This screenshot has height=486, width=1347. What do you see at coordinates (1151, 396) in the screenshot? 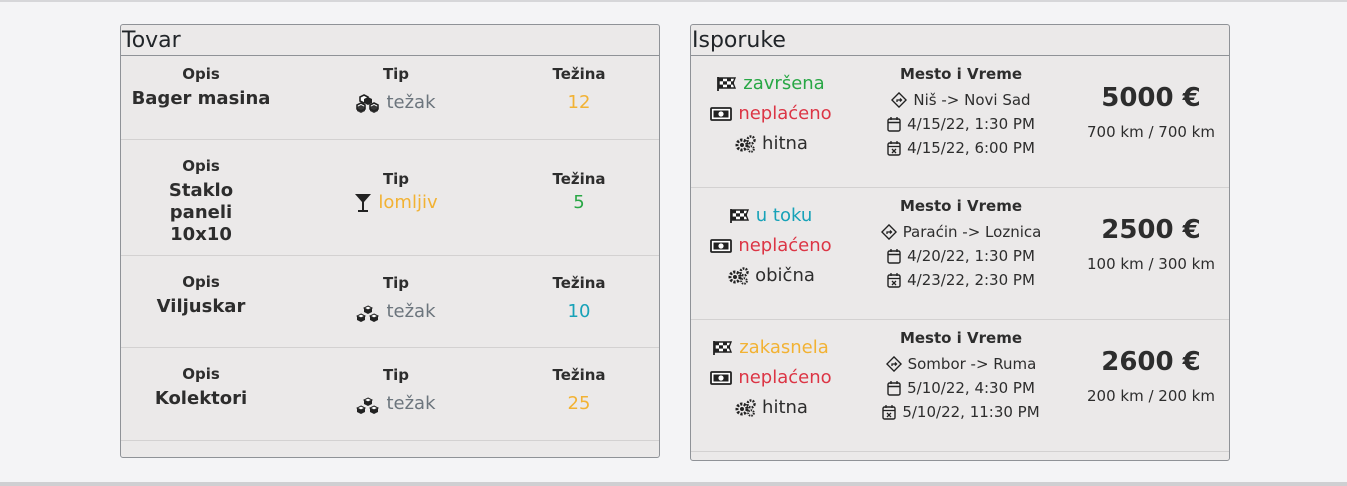
I see `delivery-distance: 200 km / 200 km` at bounding box center [1151, 396].